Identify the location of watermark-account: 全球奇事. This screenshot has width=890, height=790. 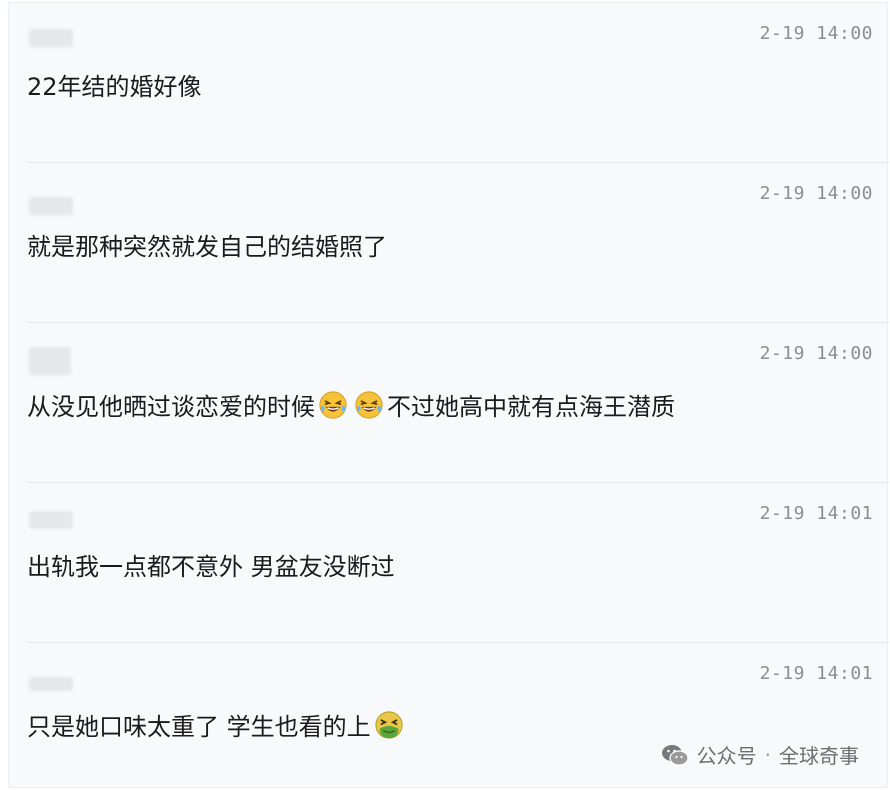
(819, 756).